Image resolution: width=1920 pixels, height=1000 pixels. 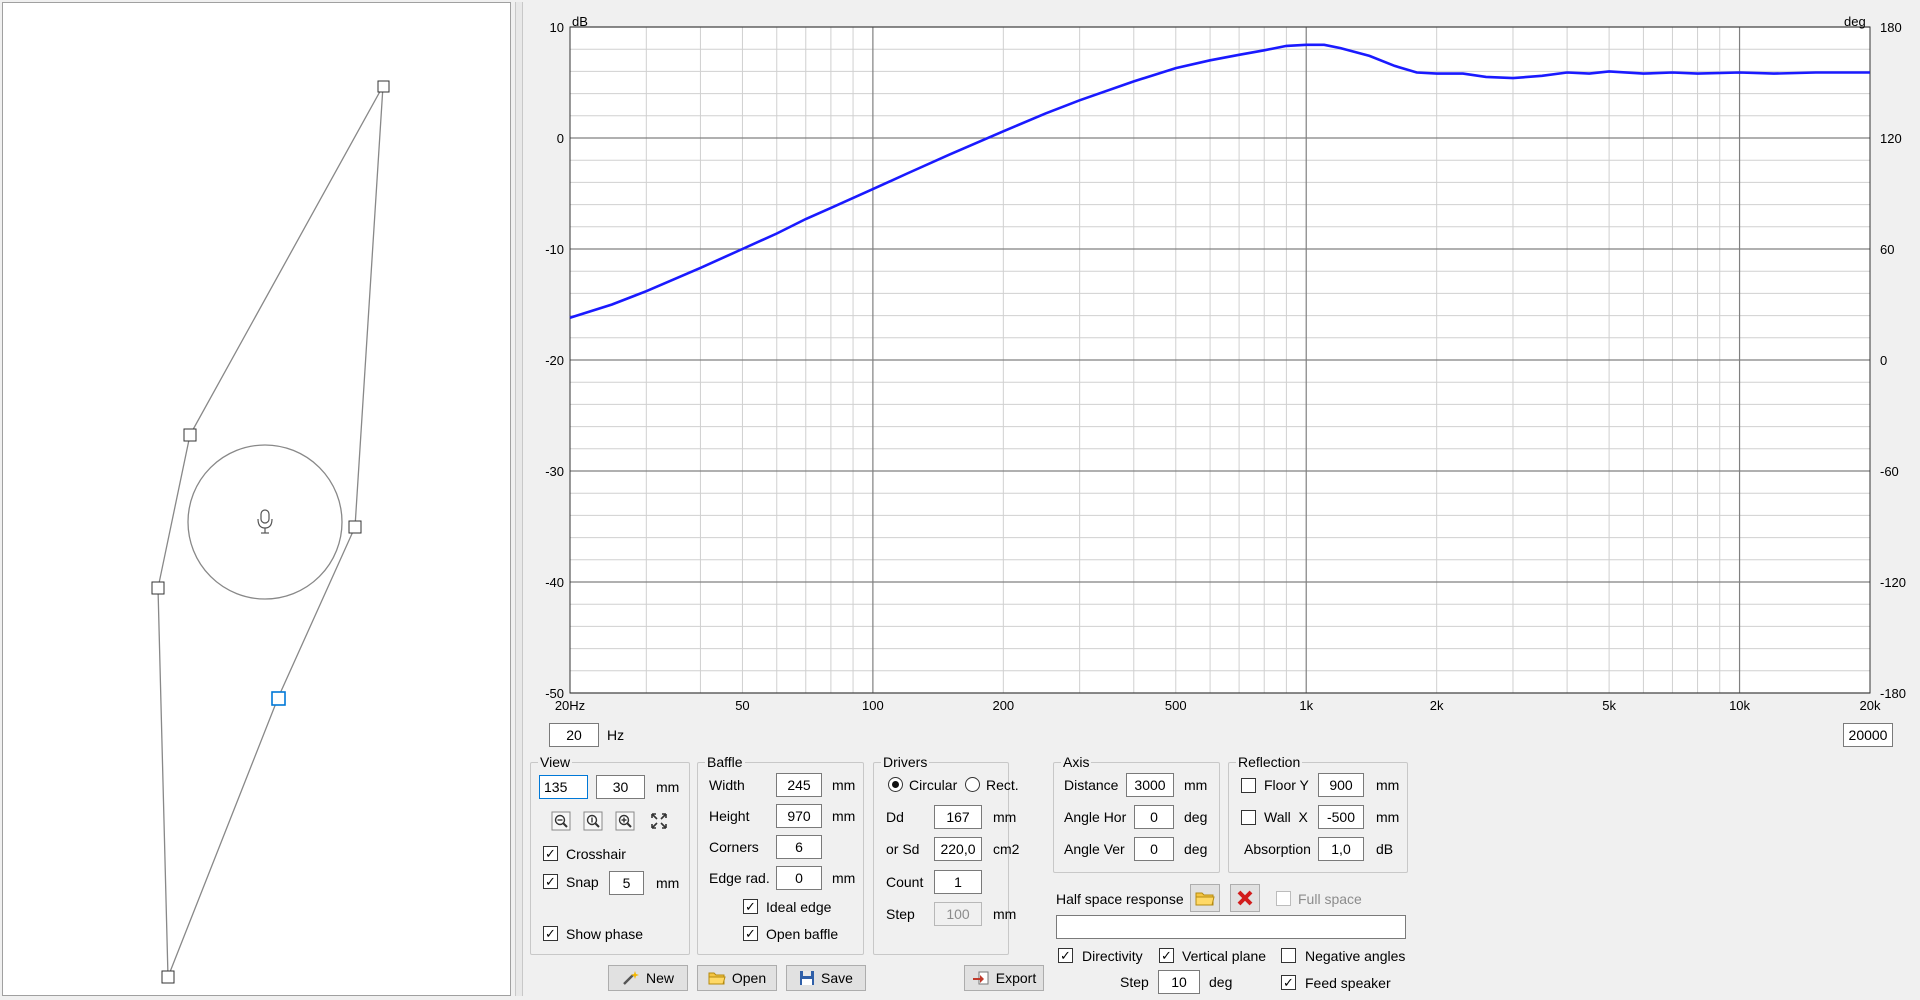 What do you see at coordinates (1166, 955) in the screenshot?
I see `vertical-plane-checkbox: ✓` at bounding box center [1166, 955].